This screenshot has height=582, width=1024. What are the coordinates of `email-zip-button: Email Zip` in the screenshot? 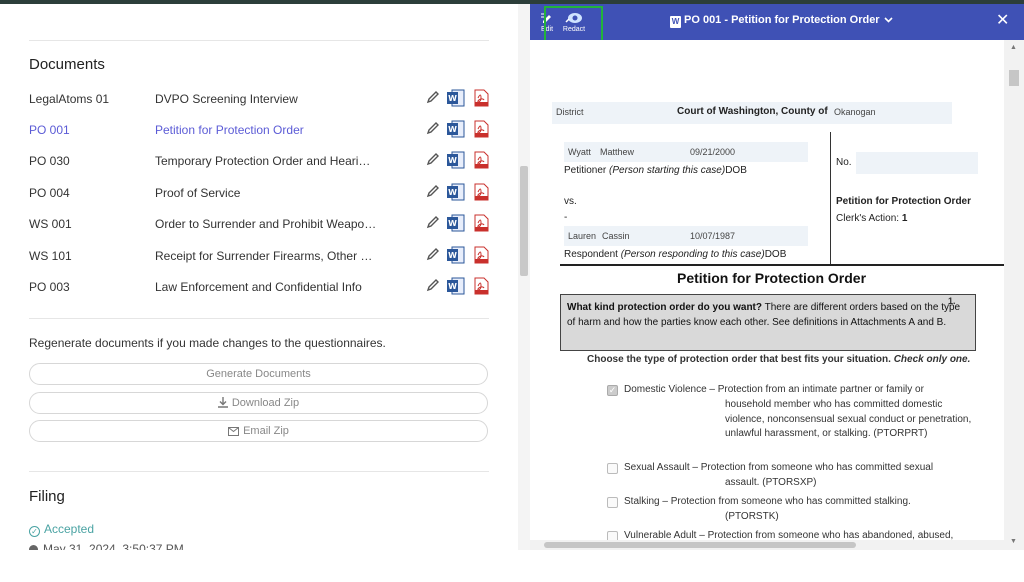 It's located at (258, 431).